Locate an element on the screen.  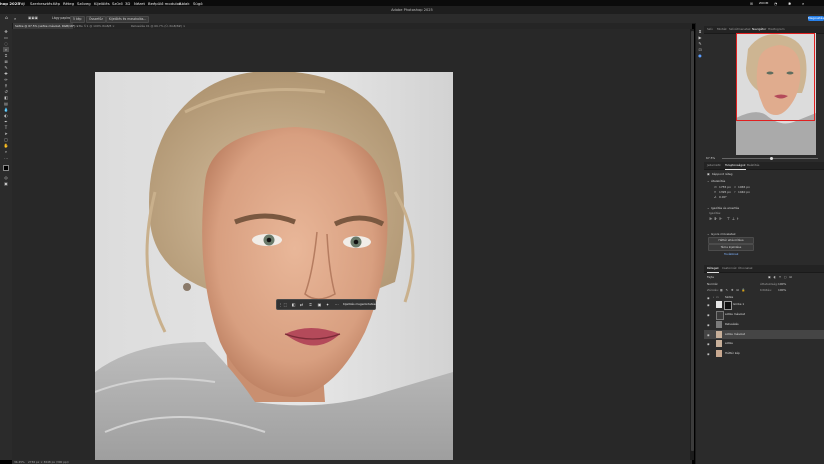
transform-chevron-icon: ⌄ is located at coordinates (708, 181).